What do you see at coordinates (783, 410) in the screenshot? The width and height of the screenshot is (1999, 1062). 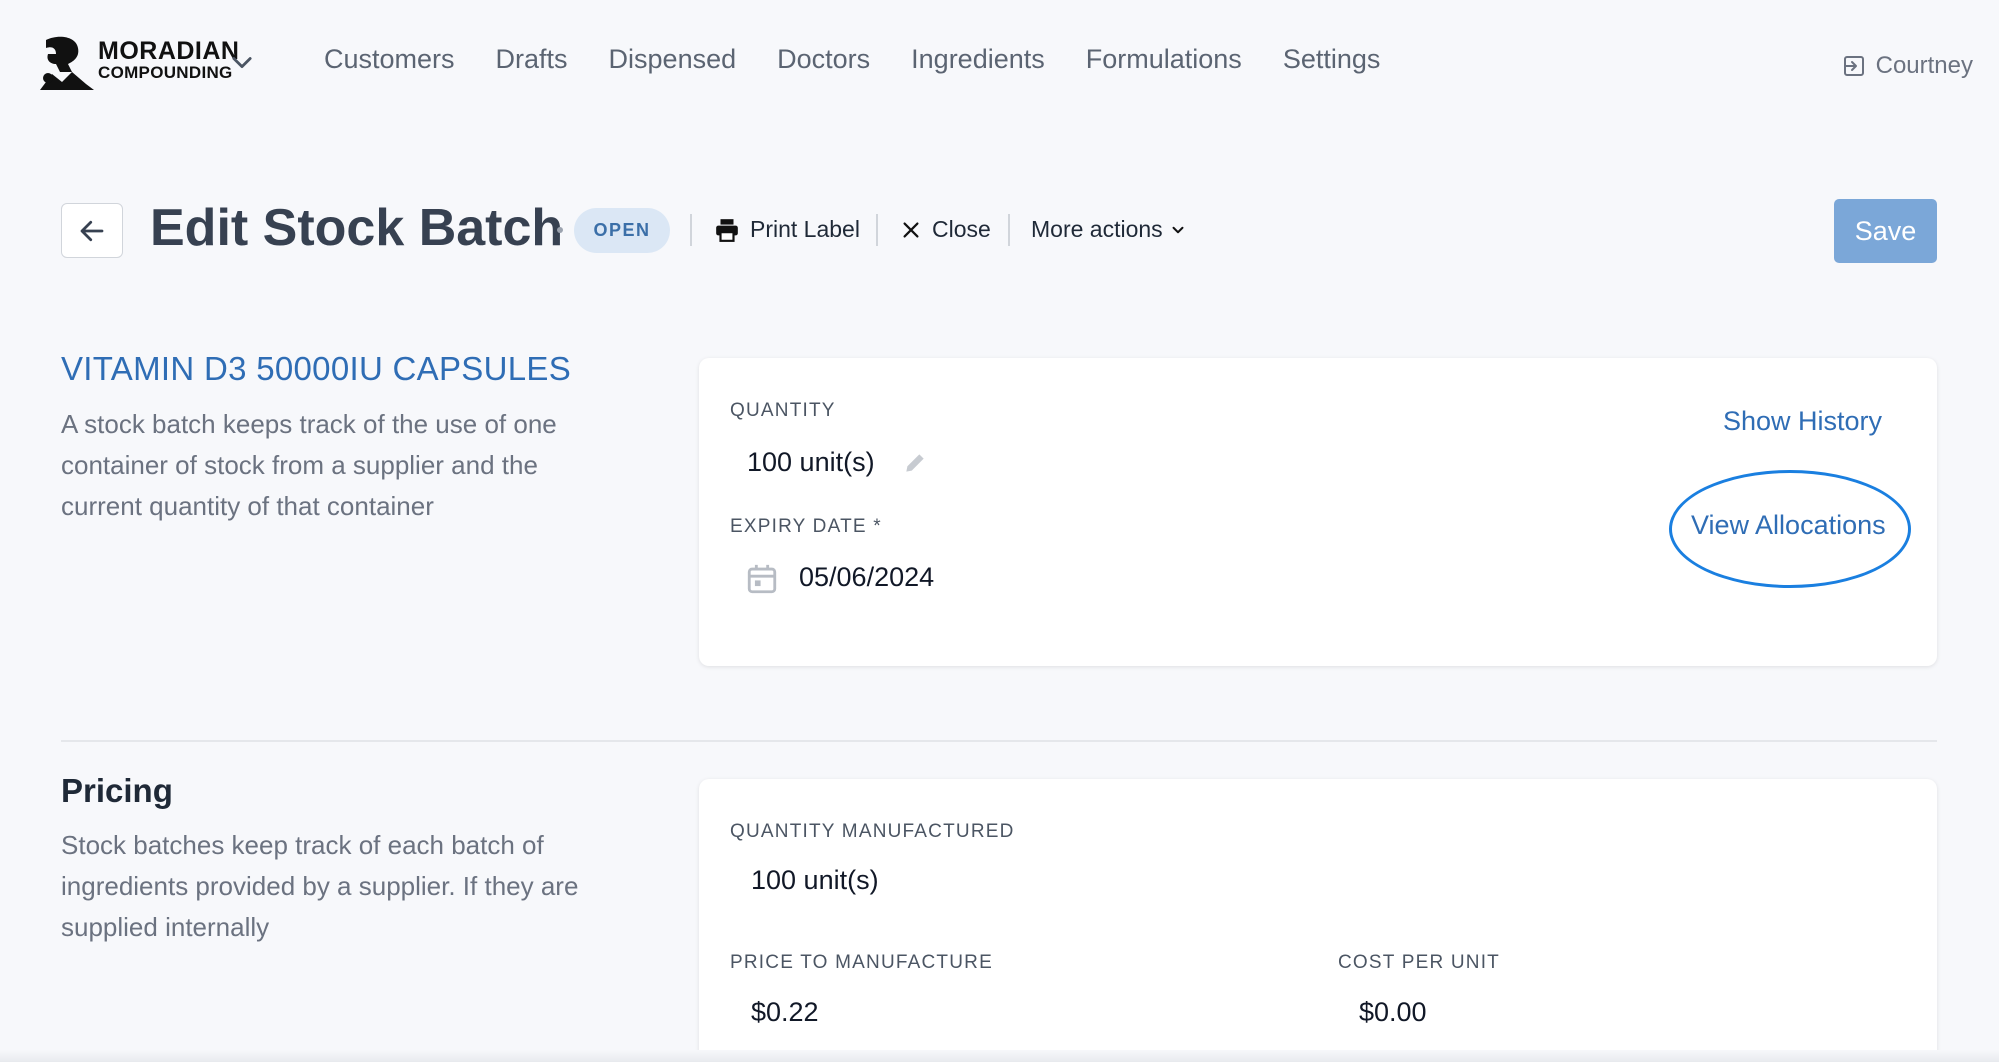 I see `quantity-label: QUANTITY` at bounding box center [783, 410].